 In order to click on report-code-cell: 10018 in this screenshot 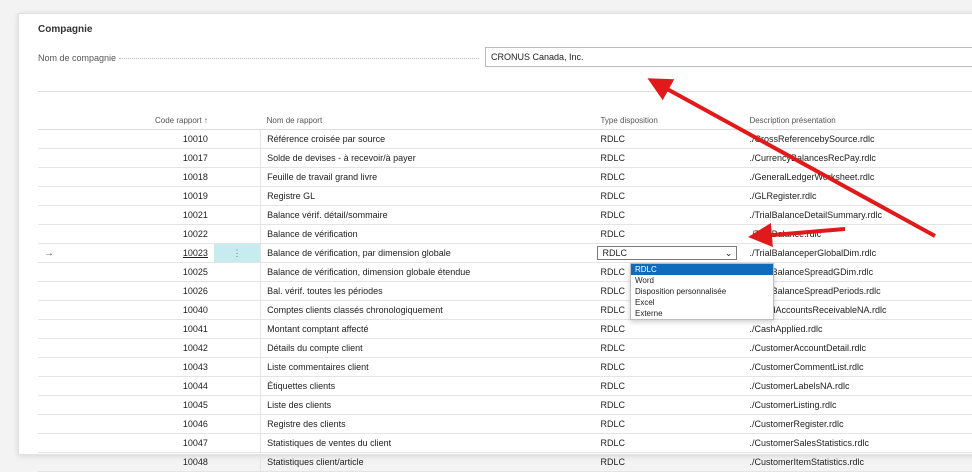, I will do `click(141, 177)`.